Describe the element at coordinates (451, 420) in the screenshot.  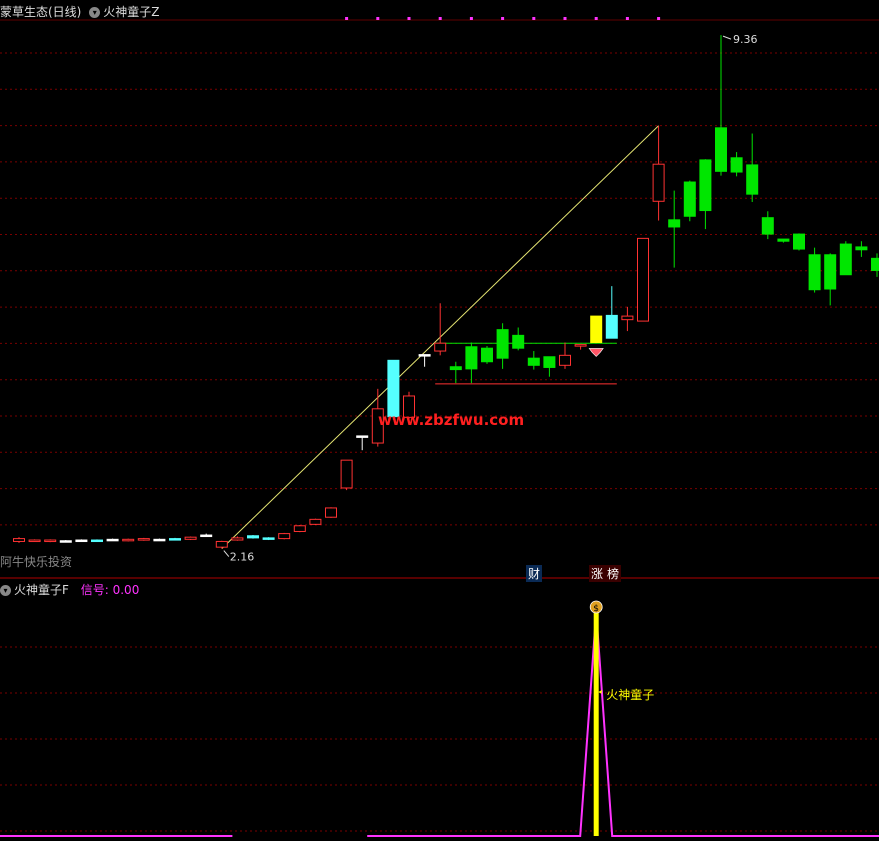
I see `watermark: www.zbzfwu.com` at that location.